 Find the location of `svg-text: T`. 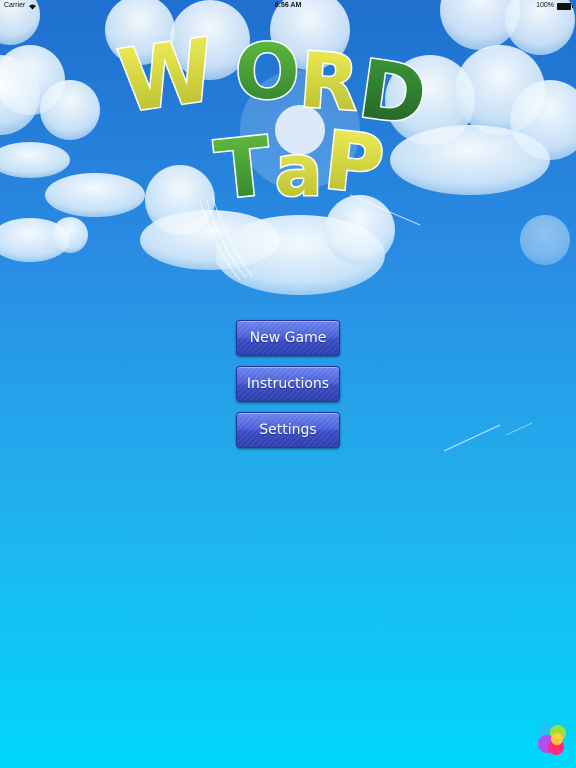

svg-text: T is located at coordinates (243, 168).